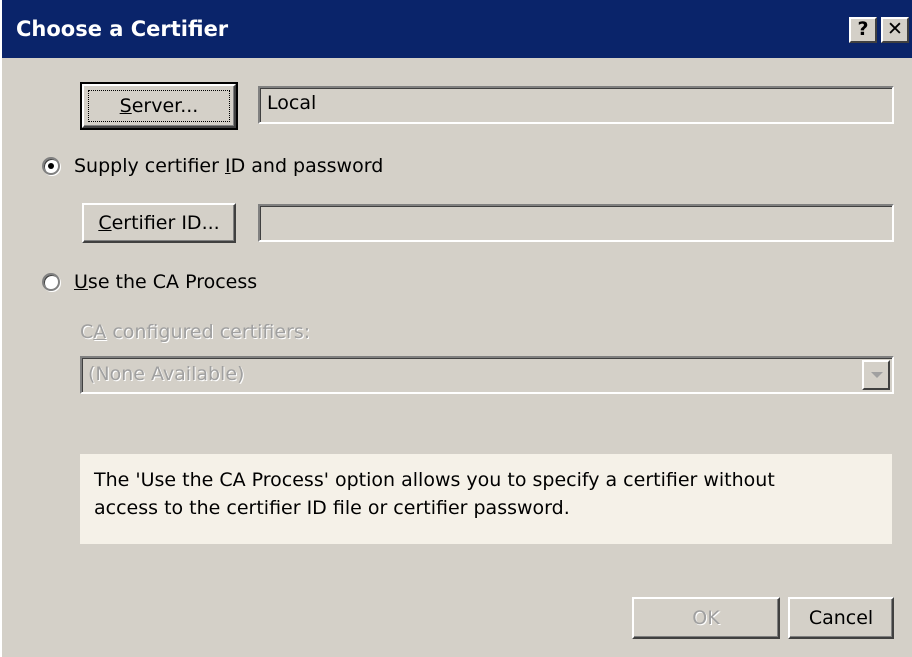  Describe the element at coordinates (51, 282) in the screenshot. I see `ca-process-radio` at that location.